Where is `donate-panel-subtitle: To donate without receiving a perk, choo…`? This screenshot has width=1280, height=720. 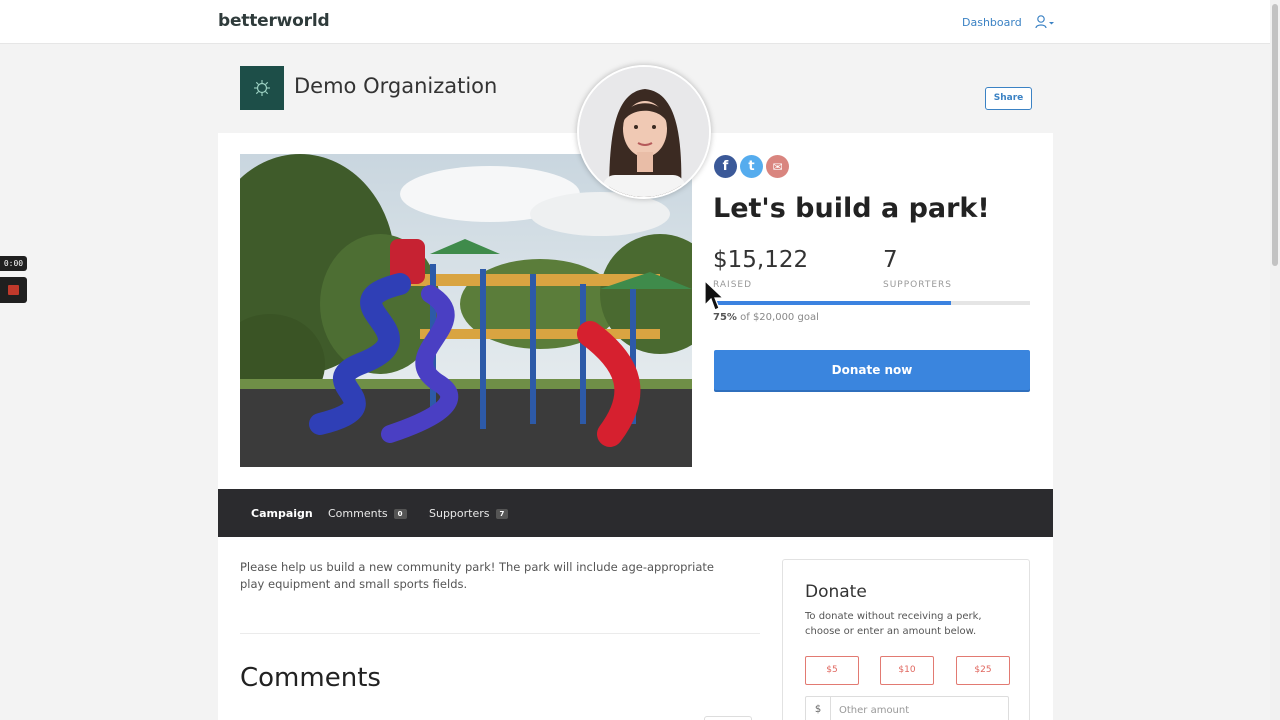
donate-panel-subtitle: To donate without receiving a perk, choo… is located at coordinates (893, 624).